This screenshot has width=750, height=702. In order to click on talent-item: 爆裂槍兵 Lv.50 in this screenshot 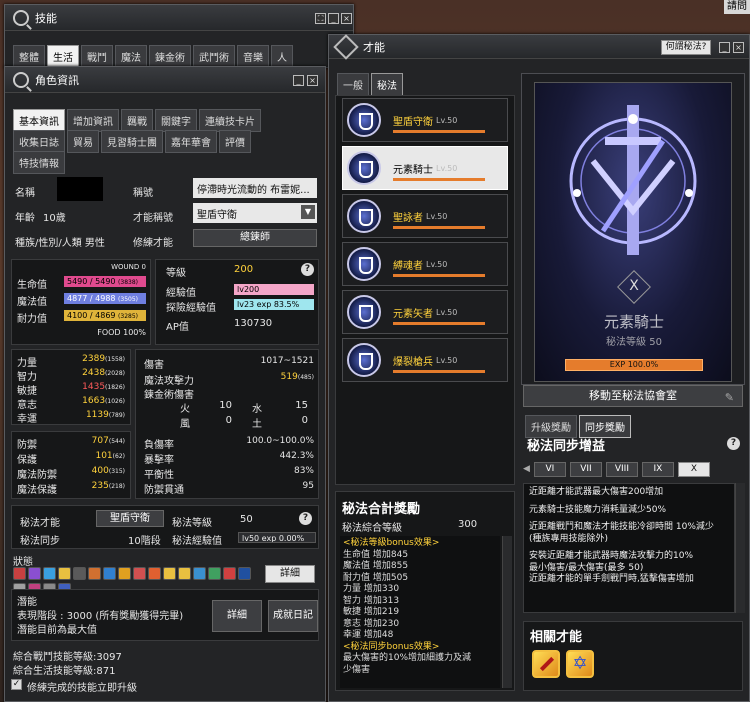, I will do `click(425, 360)`.